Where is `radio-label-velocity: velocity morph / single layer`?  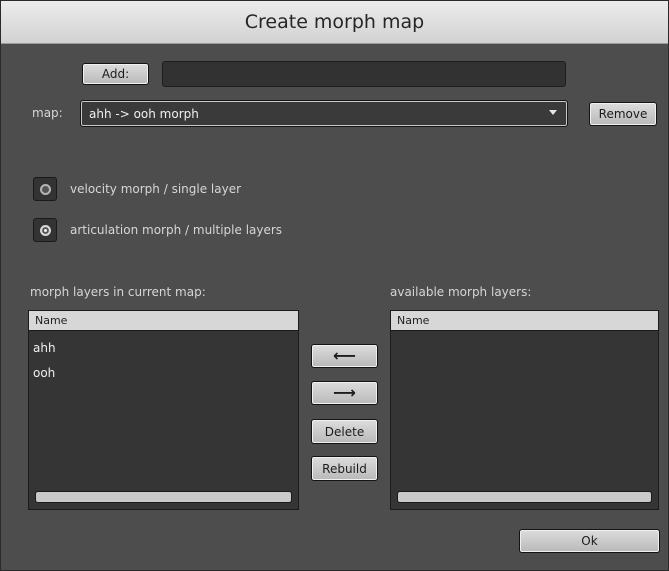
radio-label-velocity: velocity morph / single layer is located at coordinates (156, 189).